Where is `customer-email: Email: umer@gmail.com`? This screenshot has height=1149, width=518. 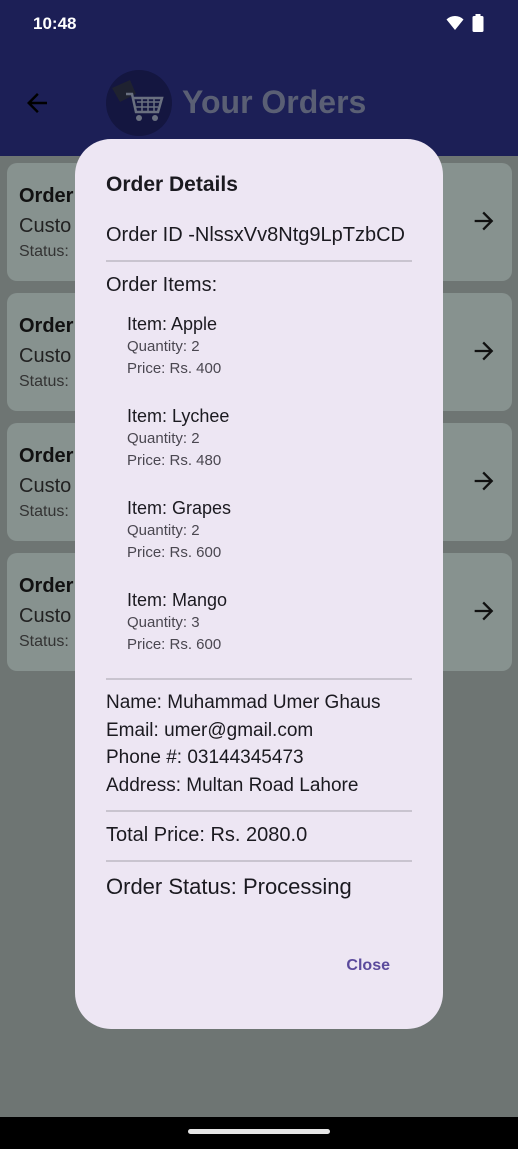 customer-email: Email: umer@gmail.com is located at coordinates (210, 730).